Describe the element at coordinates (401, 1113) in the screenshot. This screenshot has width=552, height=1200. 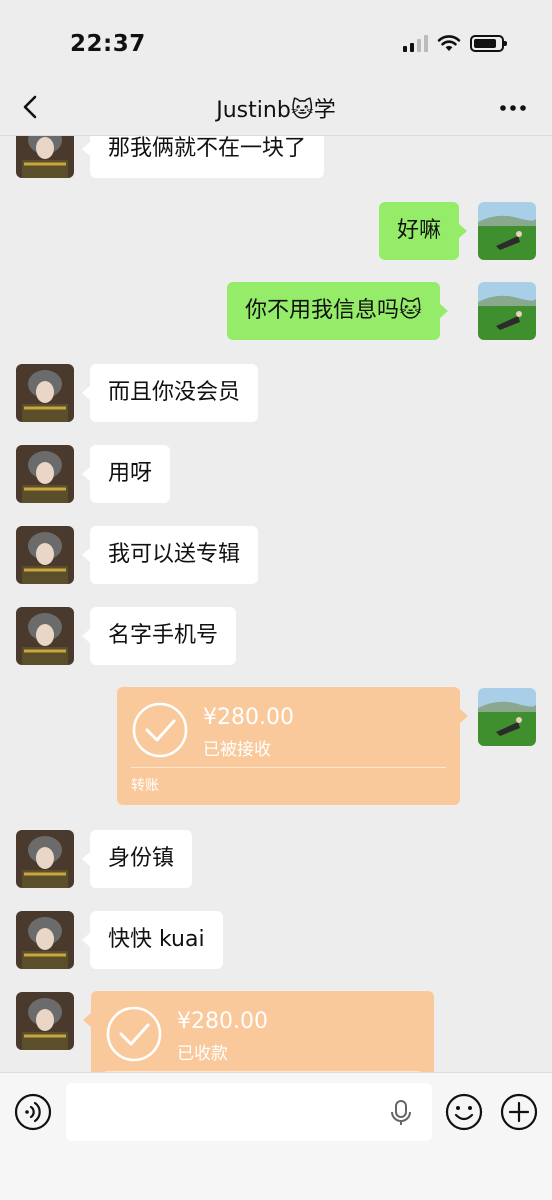
I see `microphone-icon` at that location.